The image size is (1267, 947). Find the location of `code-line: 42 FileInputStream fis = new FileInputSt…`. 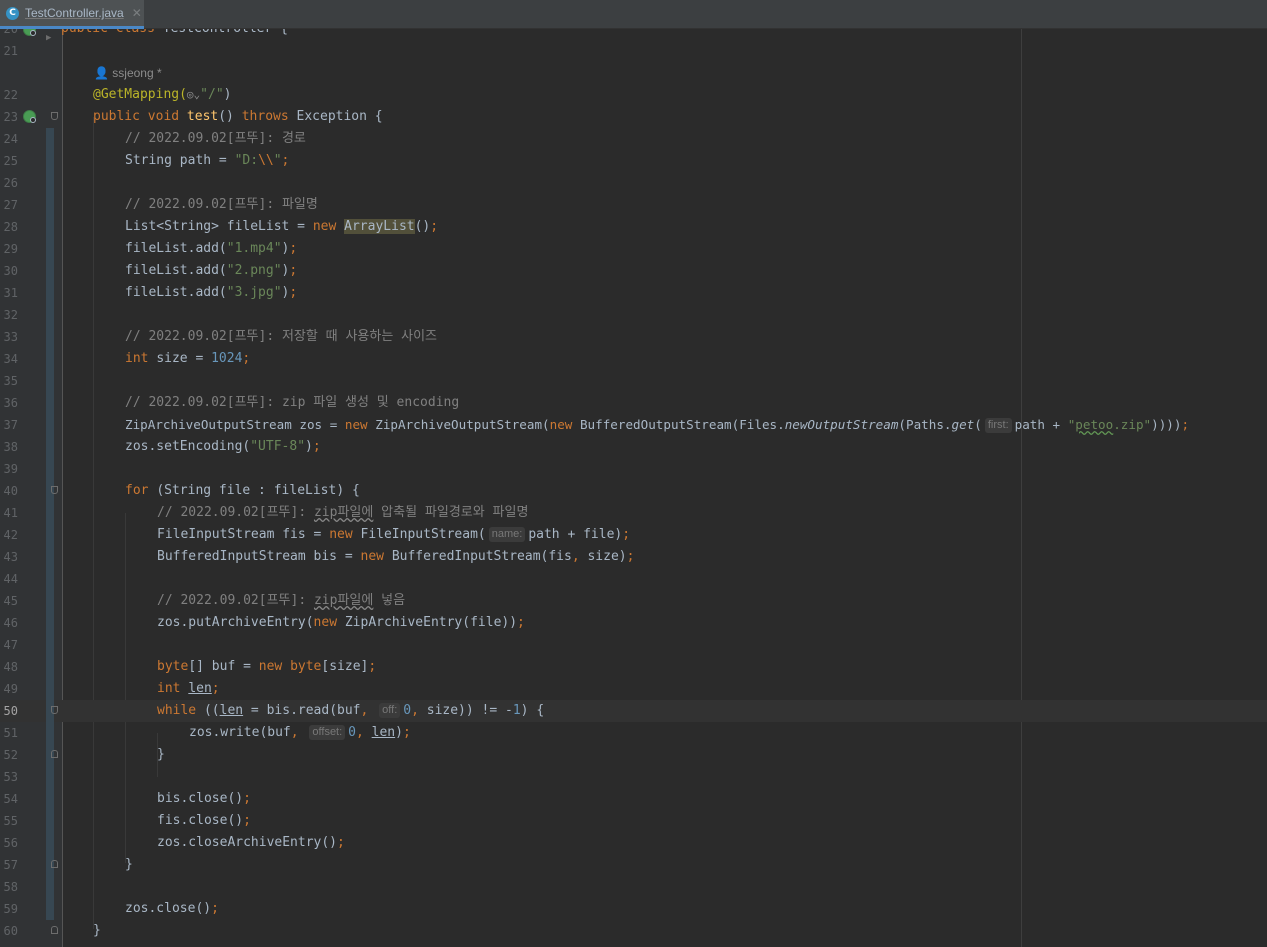

code-line: 42 FileInputStream fis = new FileInputSt… is located at coordinates (633, 535).